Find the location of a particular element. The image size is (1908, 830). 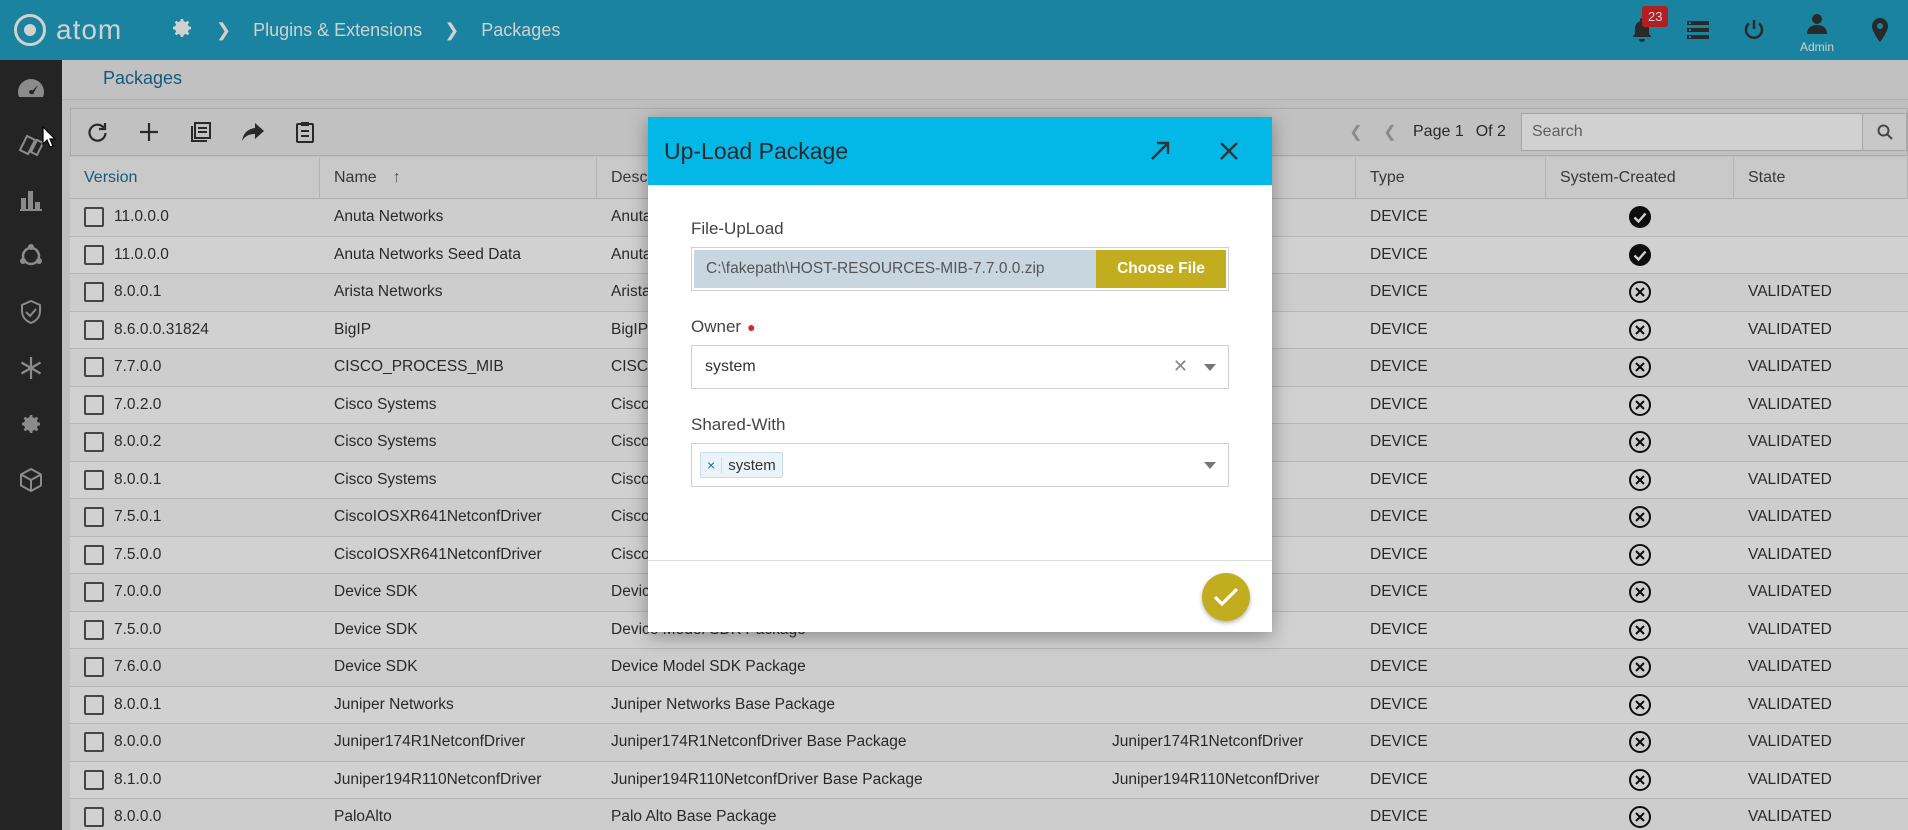

shared-with-label-text: Shared-With is located at coordinates (738, 424).